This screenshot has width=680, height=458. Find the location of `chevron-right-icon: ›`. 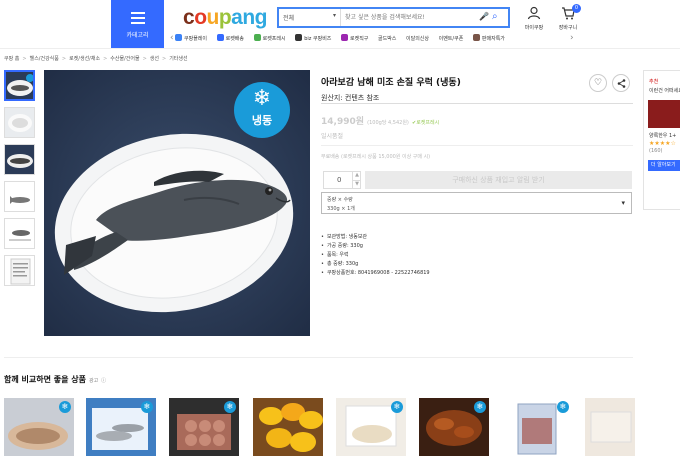

chevron-right-icon: › is located at coordinates (572, 38).